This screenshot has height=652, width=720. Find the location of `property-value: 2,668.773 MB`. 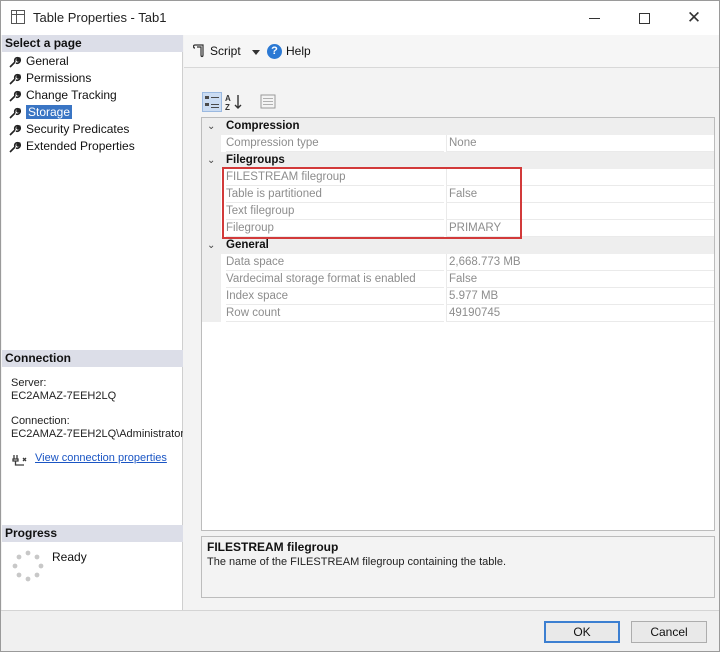

property-value: 2,668.773 MB is located at coordinates (580, 262).